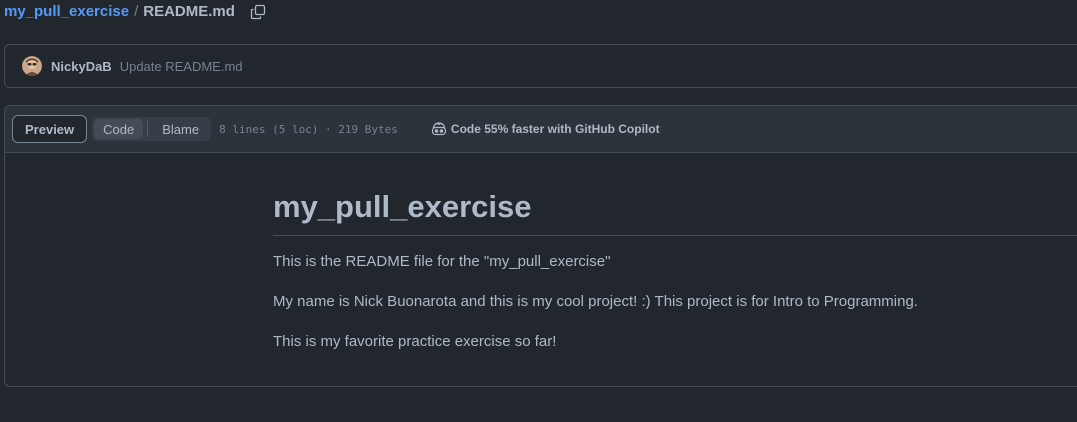 The height and width of the screenshot is (422, 1077). I want to click on latest-commit-bar: NickyDaB Update README.md, so click(540, 66).